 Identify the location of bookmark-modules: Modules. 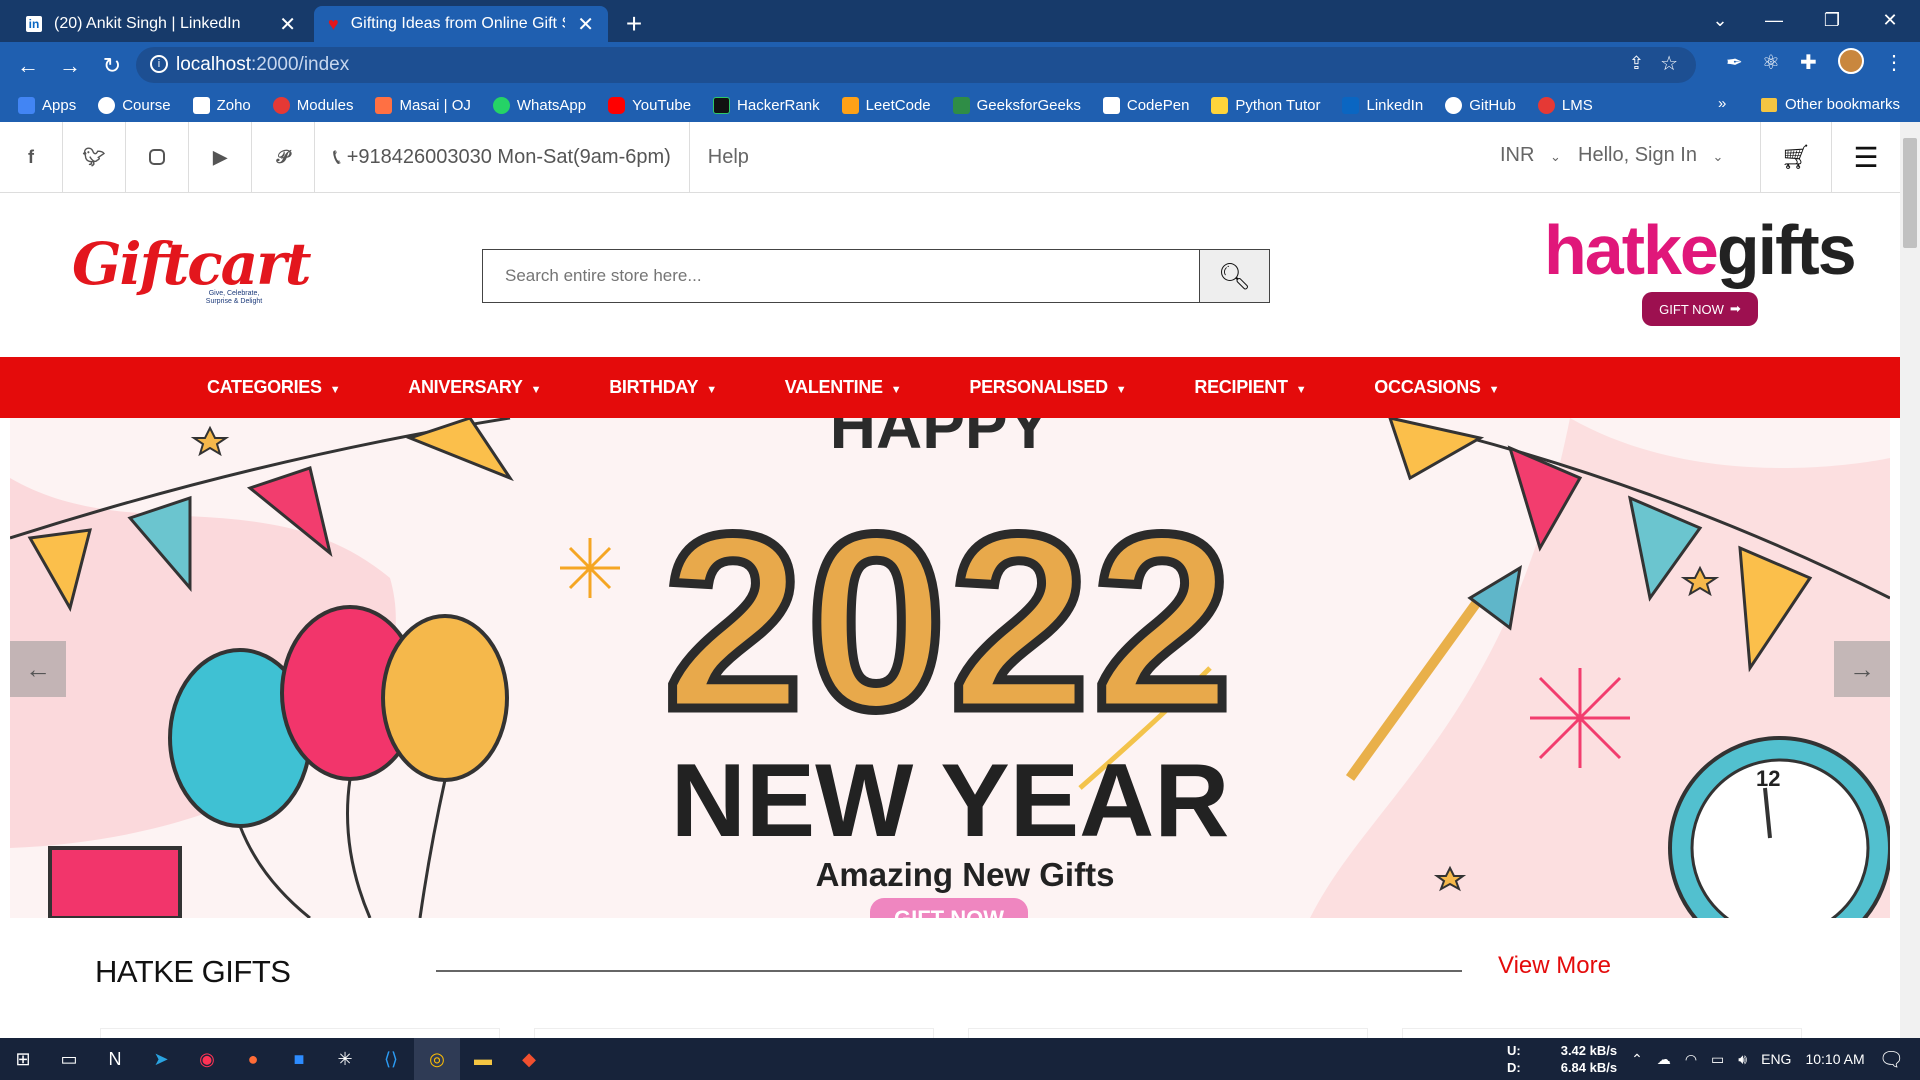
(312, 105).